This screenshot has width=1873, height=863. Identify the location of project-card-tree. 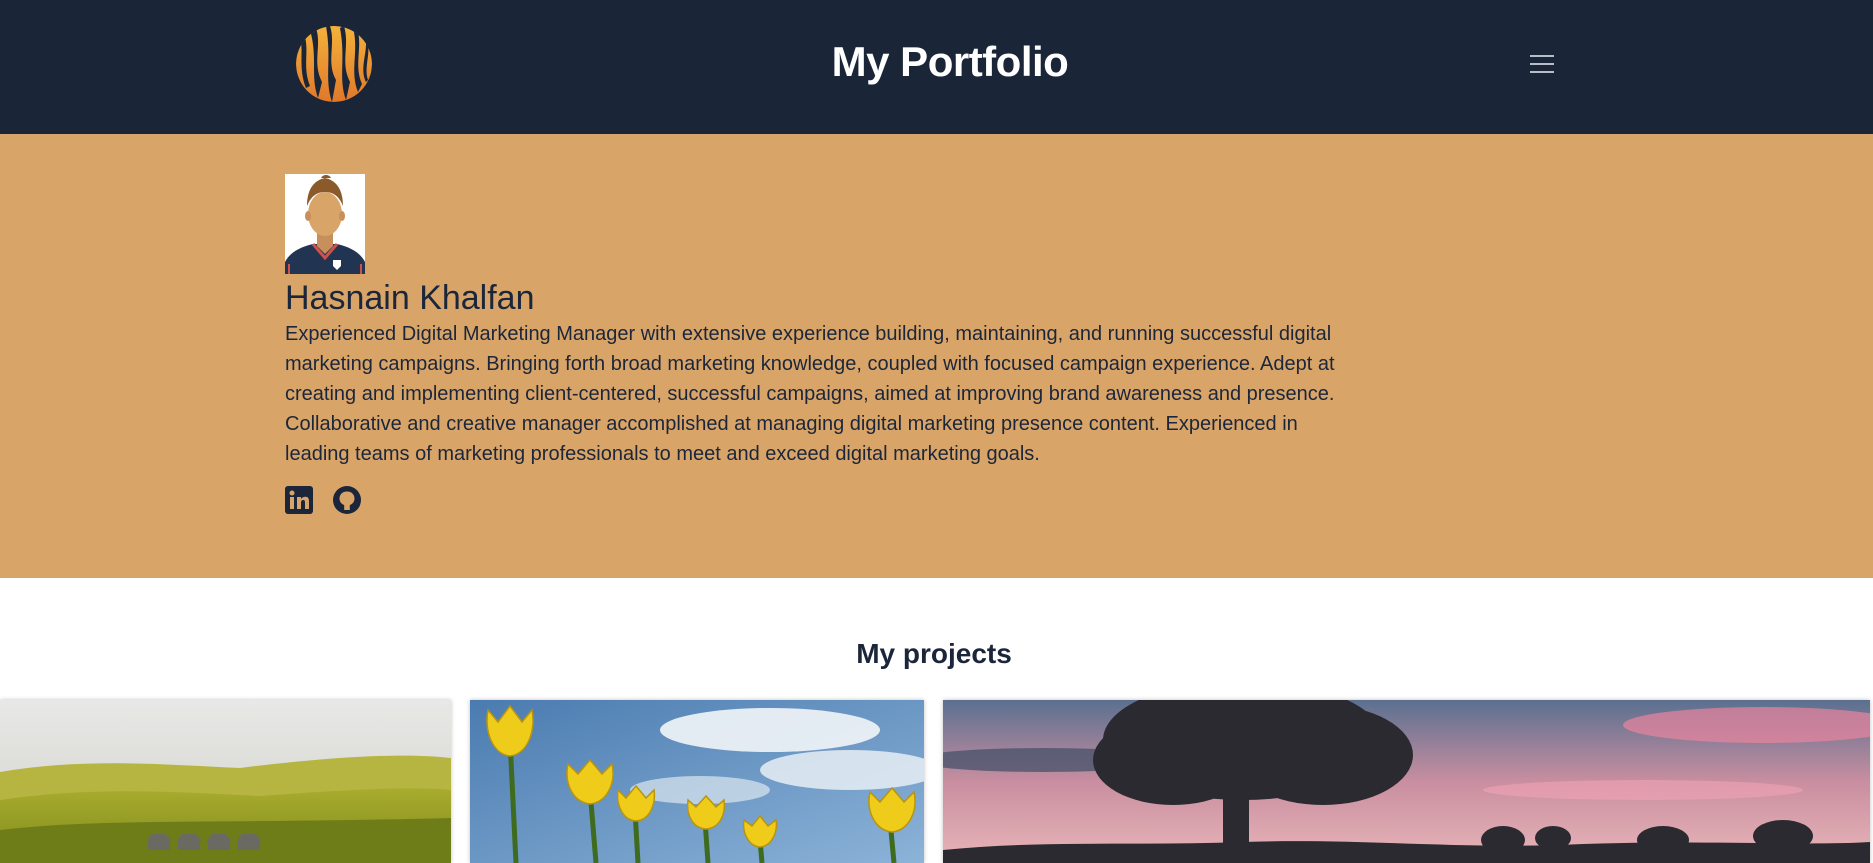
(1406, 781).